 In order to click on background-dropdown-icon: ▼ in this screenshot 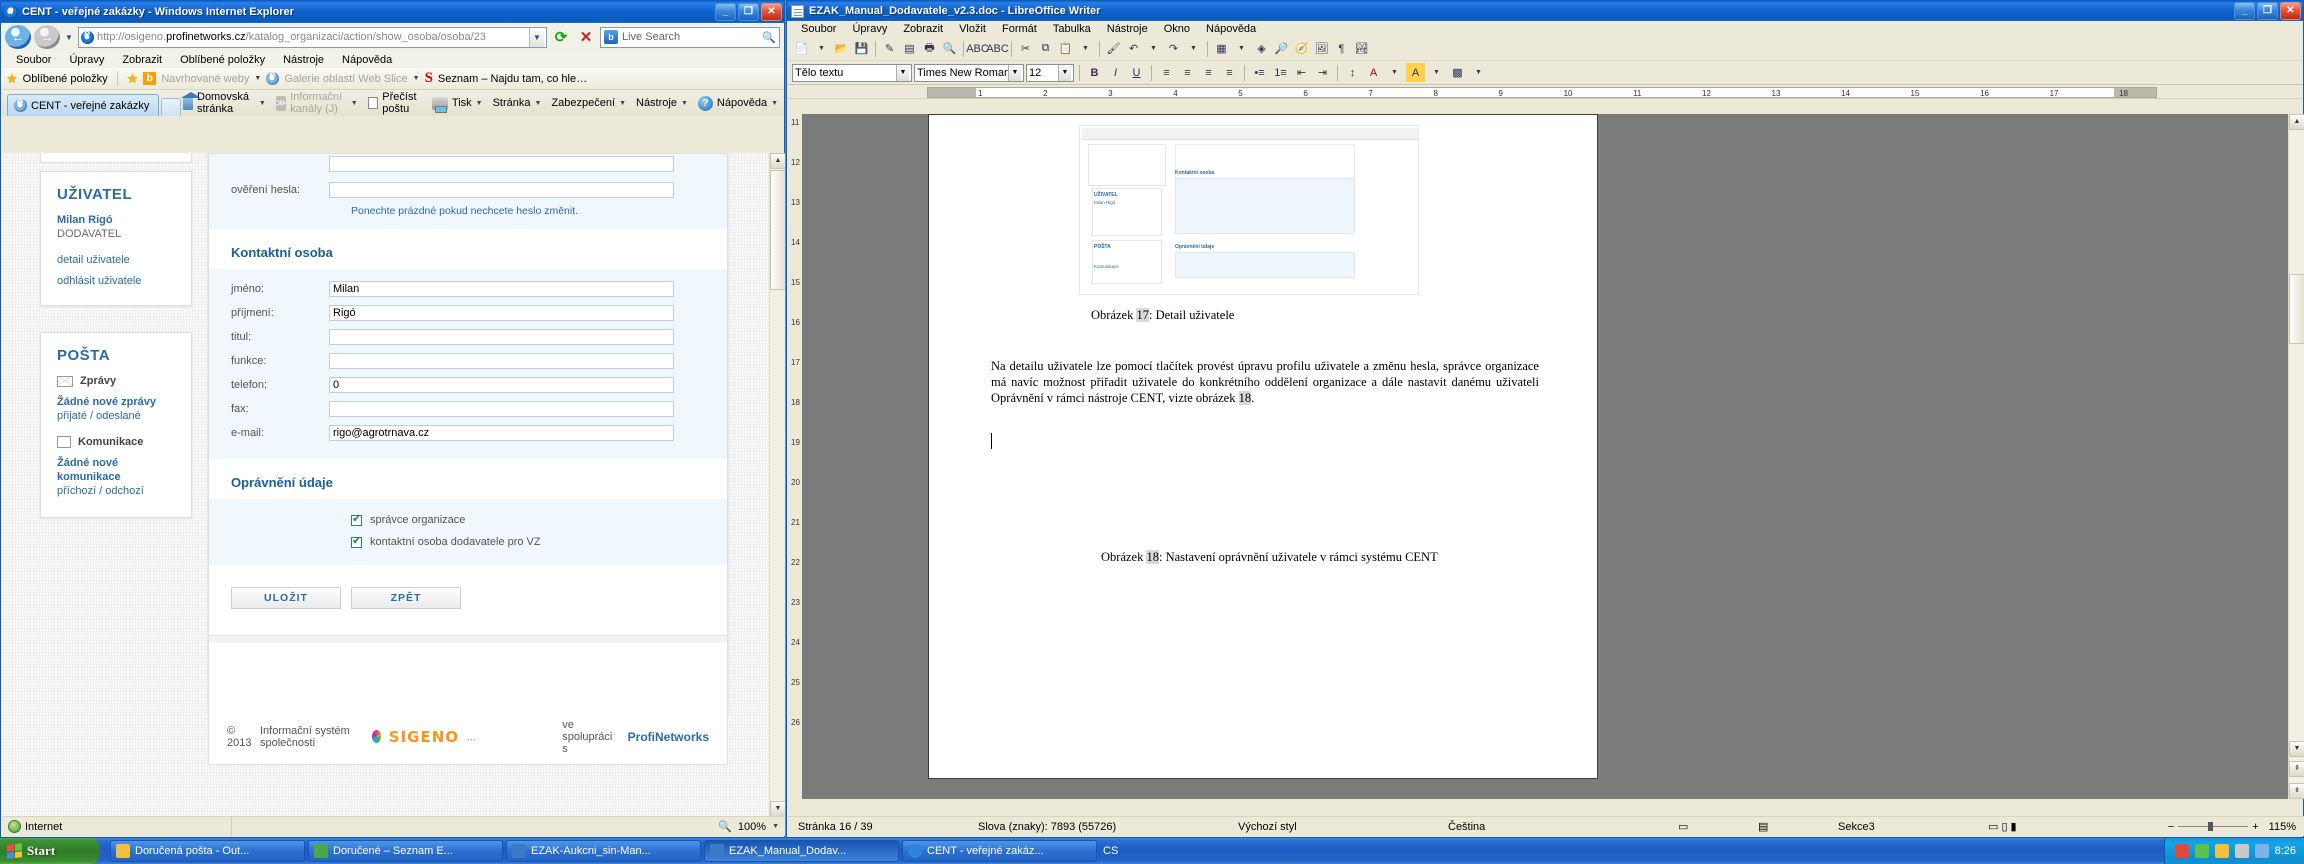, I will do `click(1478, 72)`.